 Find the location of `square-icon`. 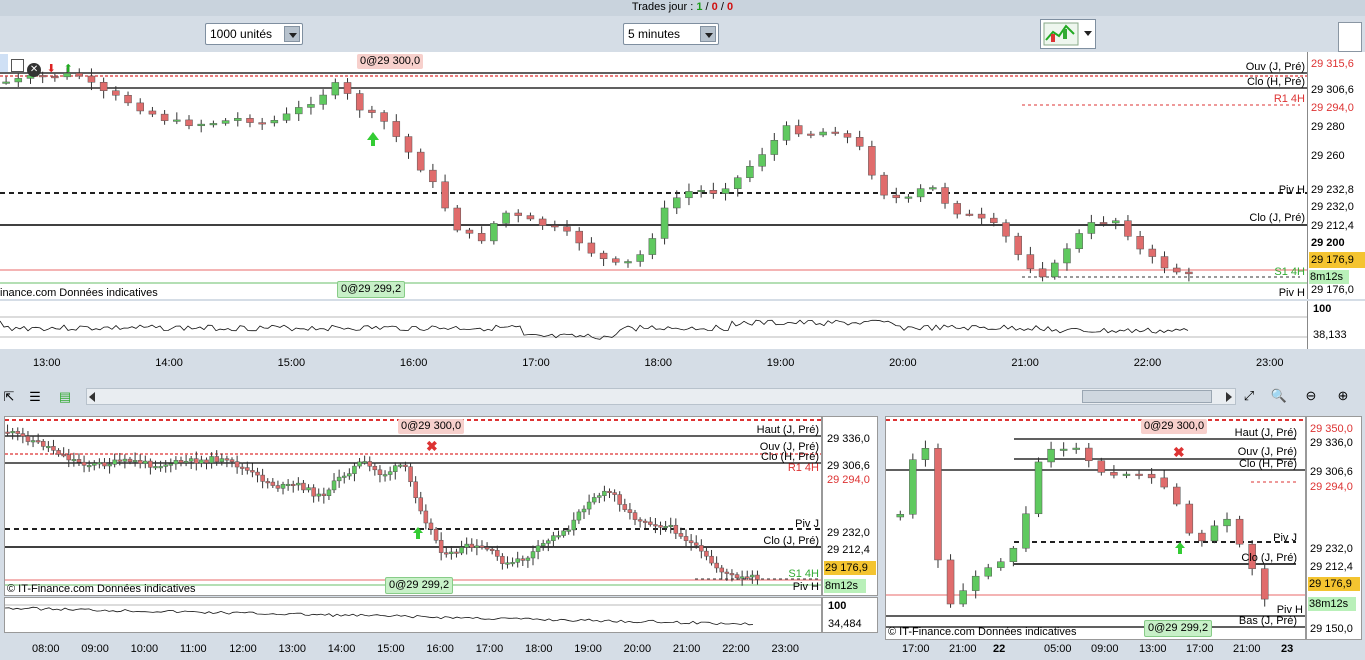

square-icon is located at coordinates (18, 65).